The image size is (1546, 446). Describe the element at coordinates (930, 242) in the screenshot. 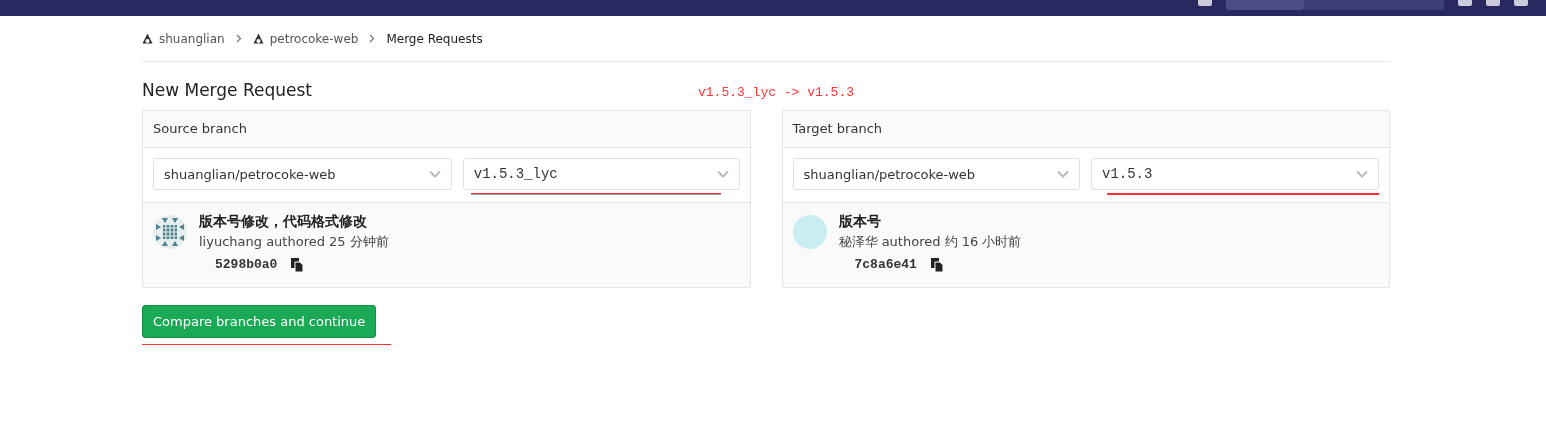

I see `commit-author: 秘泽华 authored 约 16 小时前` at that location.